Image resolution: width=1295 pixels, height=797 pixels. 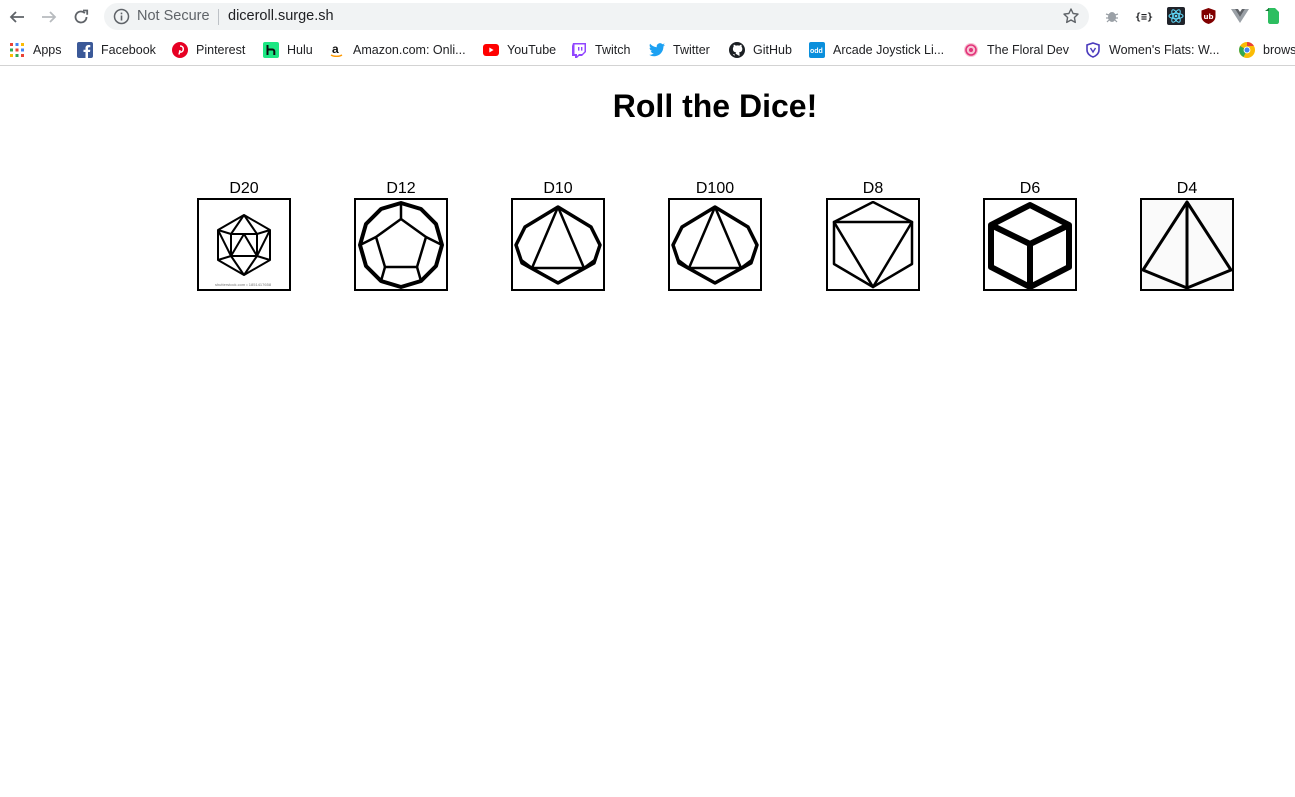 I want to click on d6-button, so click(x=1030, y=244).